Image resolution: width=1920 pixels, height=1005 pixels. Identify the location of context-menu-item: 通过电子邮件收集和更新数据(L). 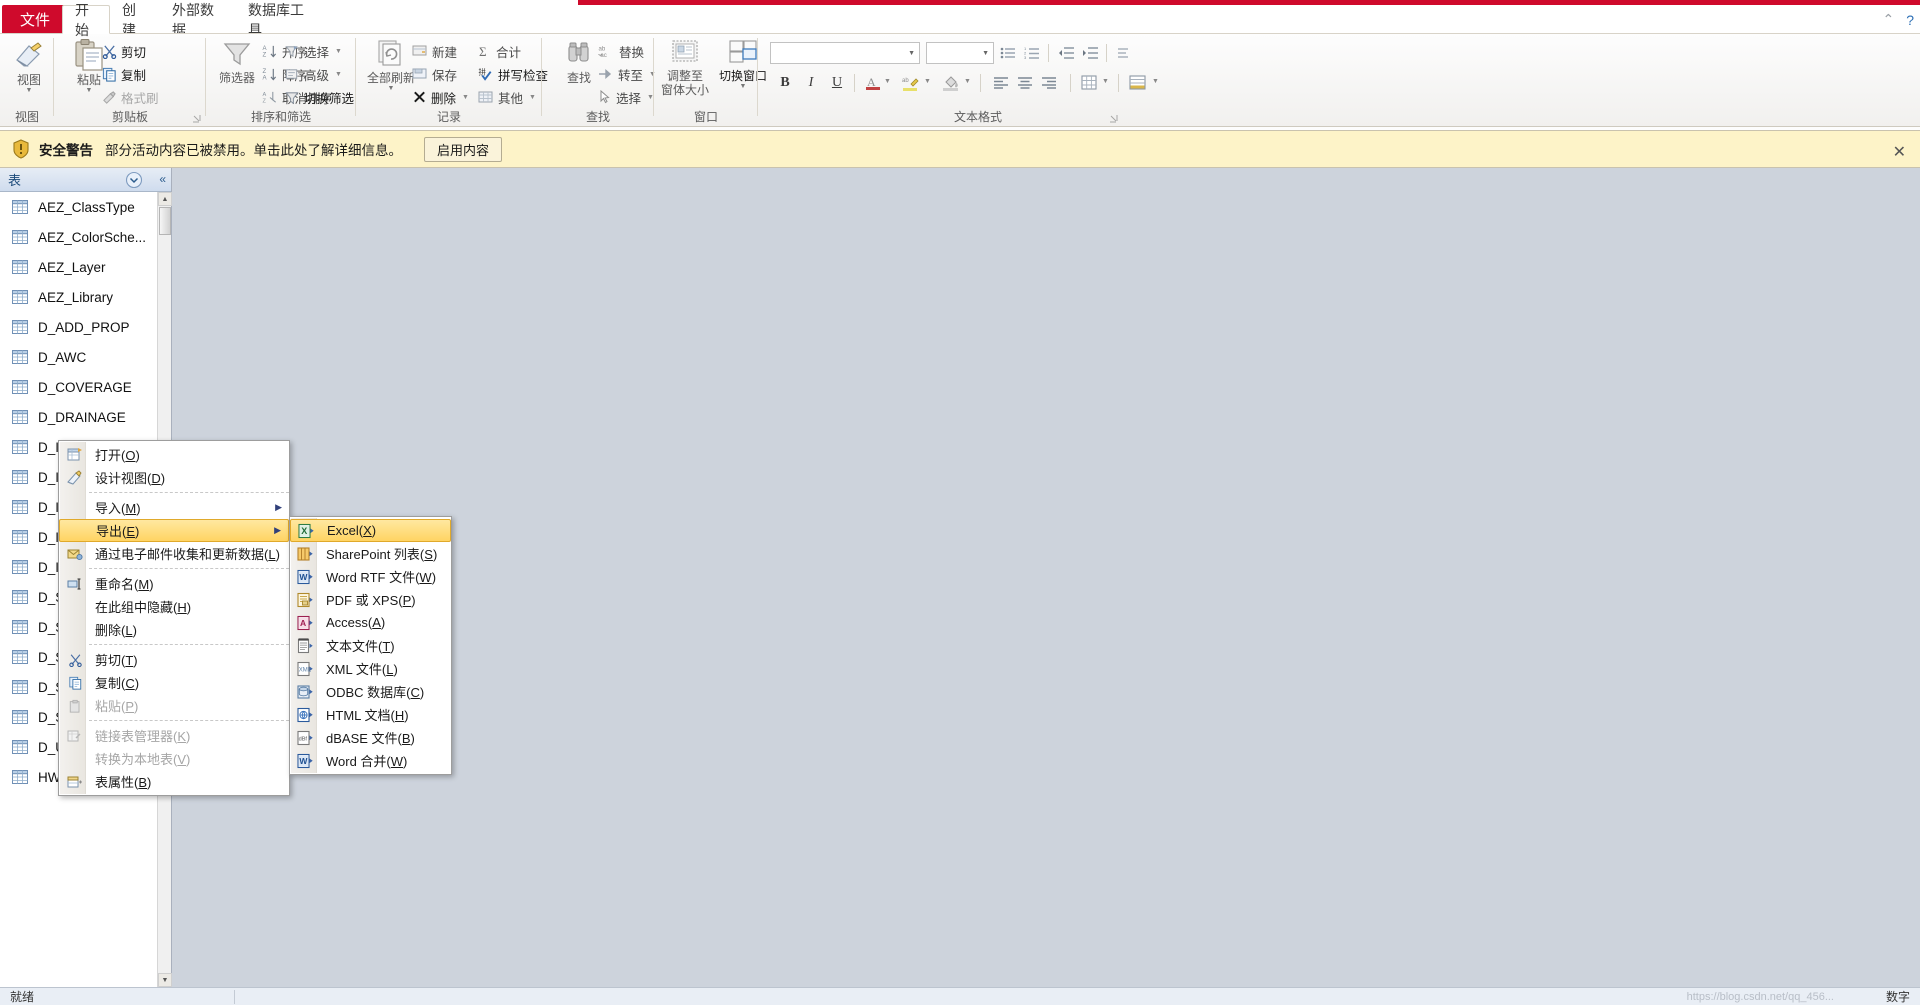
(174, 553).